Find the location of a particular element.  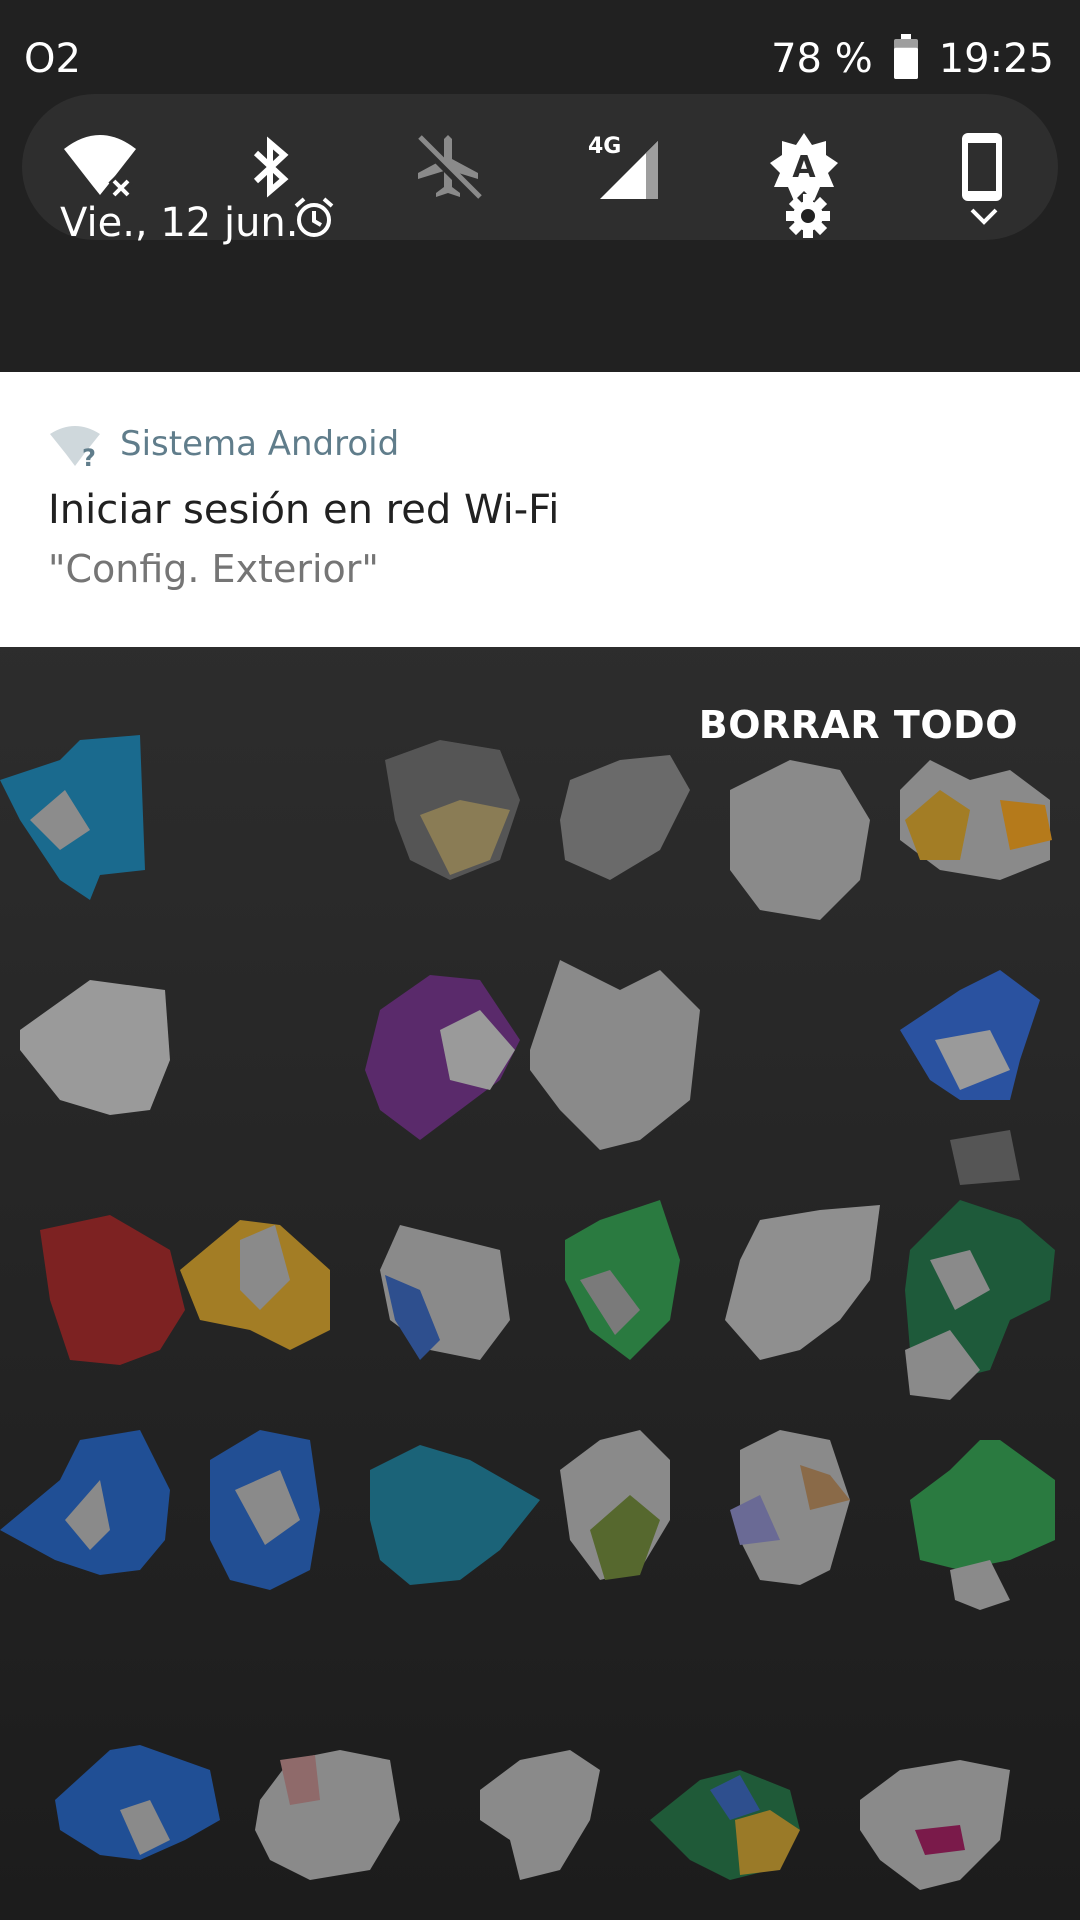

carrier-name: O2 is located at coordinates (52, 59).